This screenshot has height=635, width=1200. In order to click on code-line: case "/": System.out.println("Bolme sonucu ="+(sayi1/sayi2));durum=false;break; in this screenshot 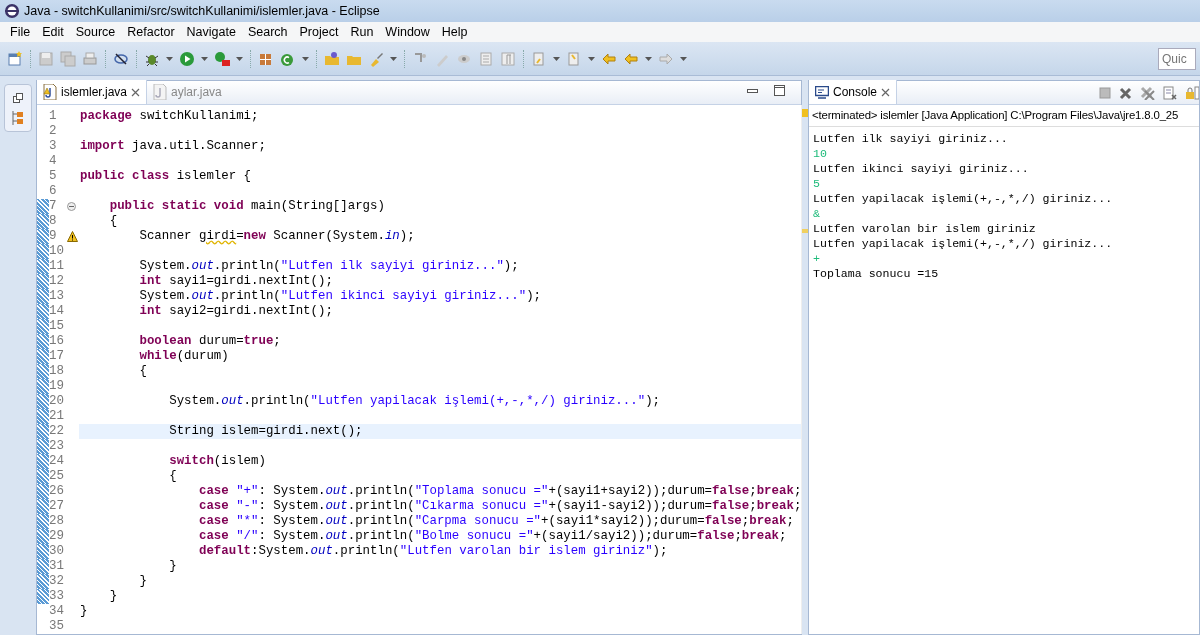, I will do `click(492, 536)`.